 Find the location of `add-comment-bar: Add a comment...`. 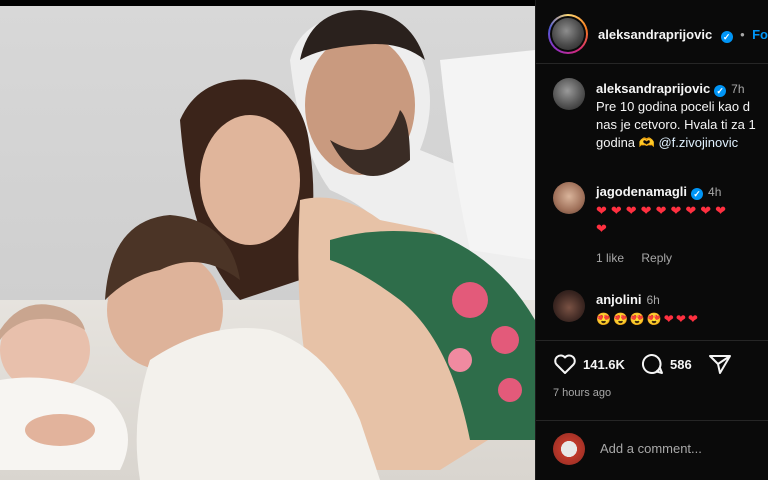

add-comment-bar: Add a comment... is located at coordinates (652, 450).